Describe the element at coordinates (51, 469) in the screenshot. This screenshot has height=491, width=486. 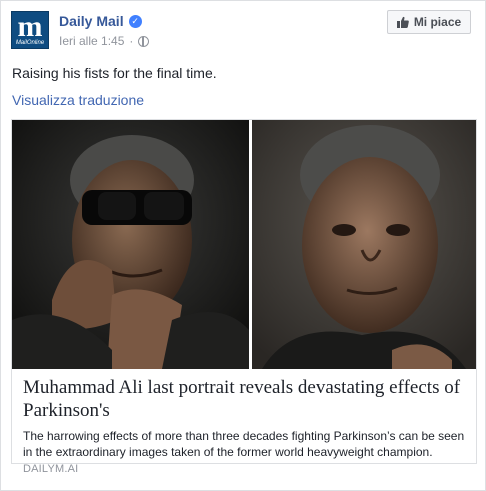
I see `link-domain: DAILYM.AI` at that location.